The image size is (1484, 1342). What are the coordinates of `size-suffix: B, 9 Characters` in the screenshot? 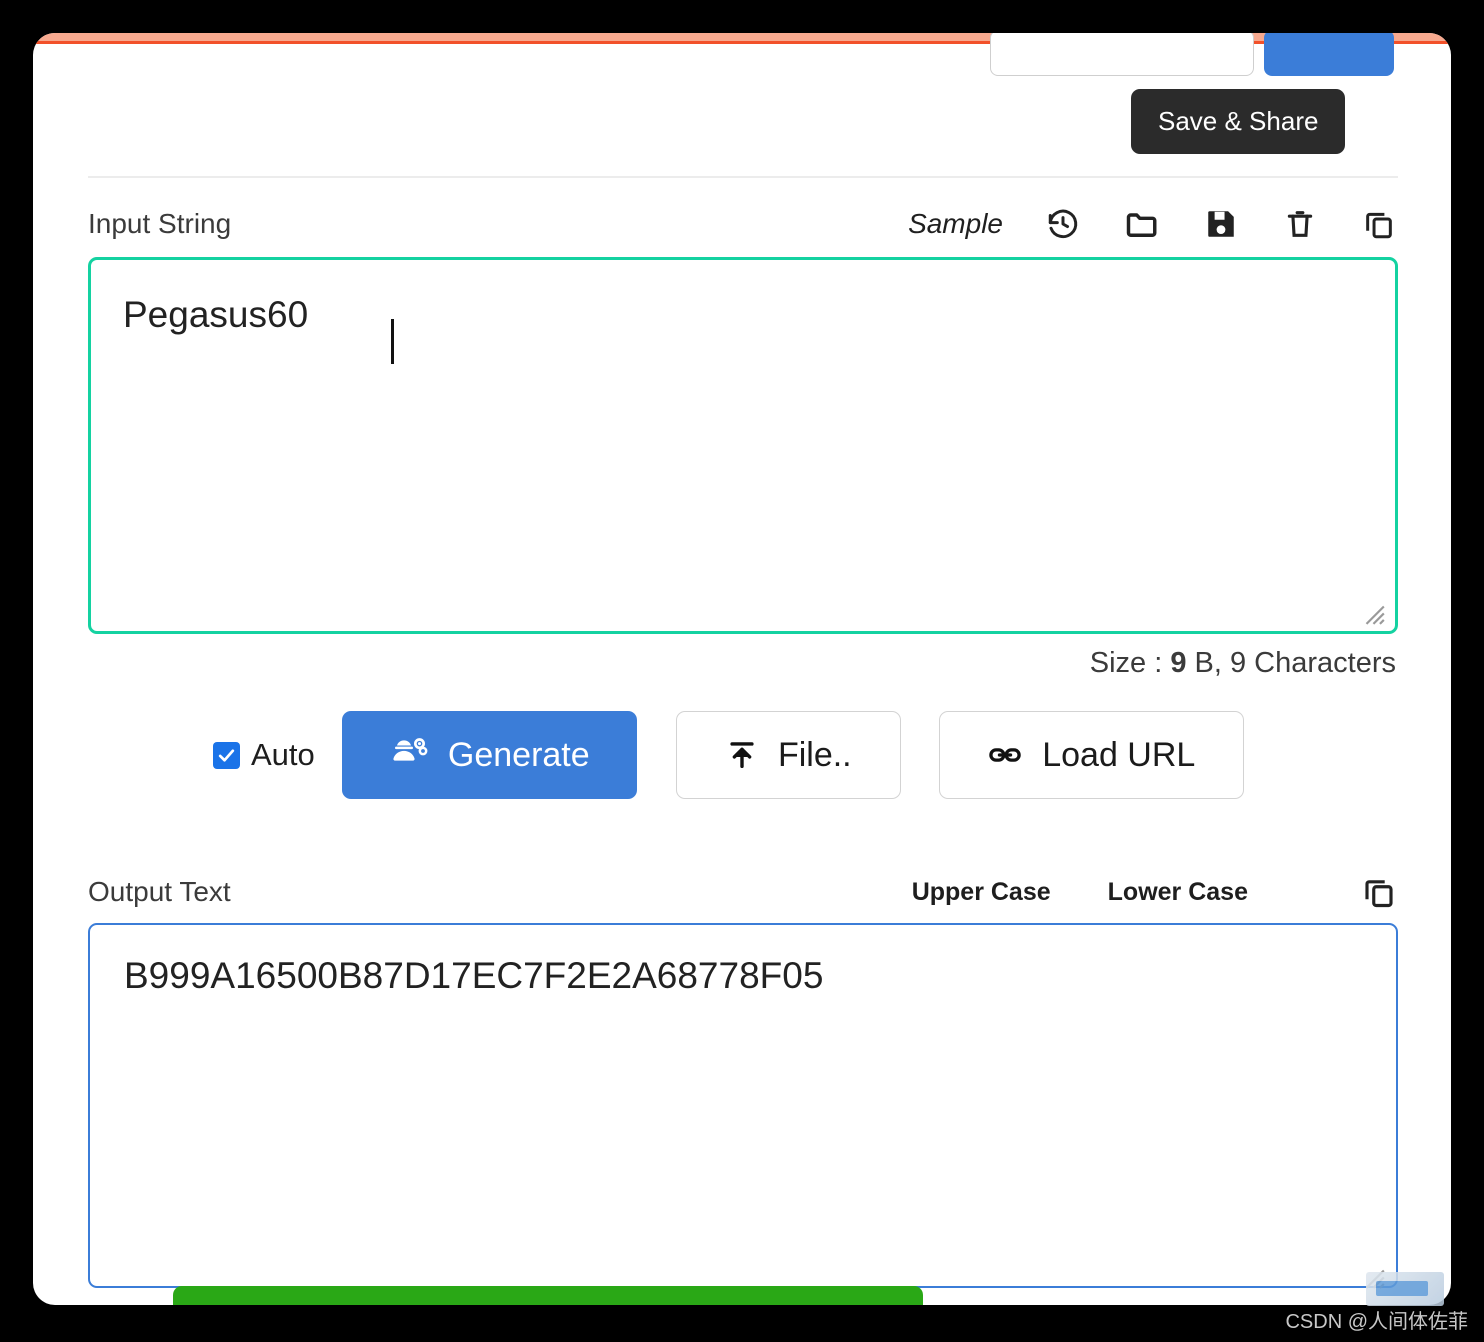 It's located at (1291, 663).